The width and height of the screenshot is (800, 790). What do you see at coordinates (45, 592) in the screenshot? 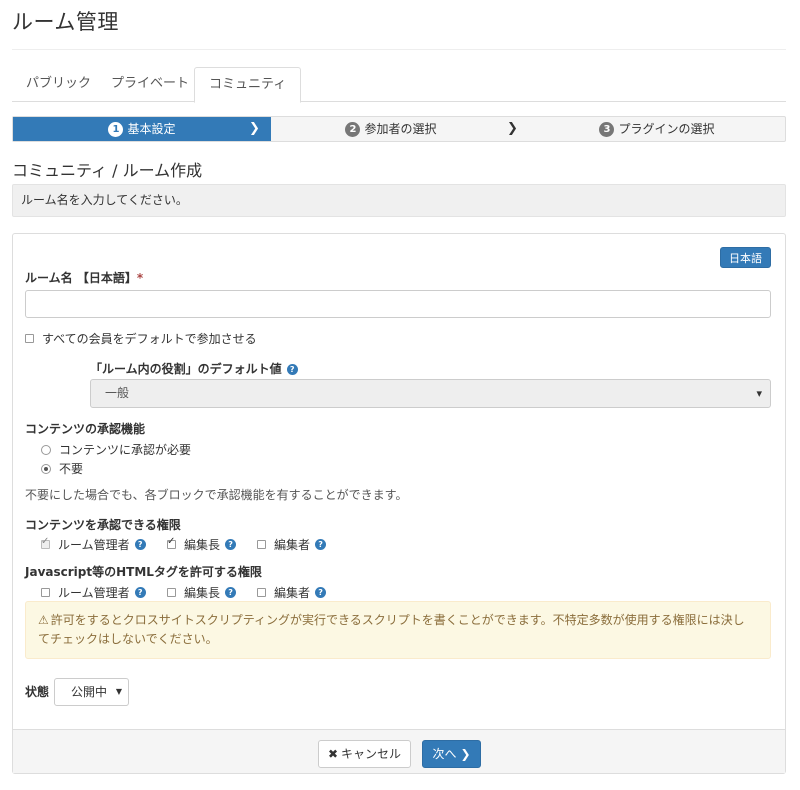
I see `html-room-admin-checkbox` at bounding box center [45, 592].